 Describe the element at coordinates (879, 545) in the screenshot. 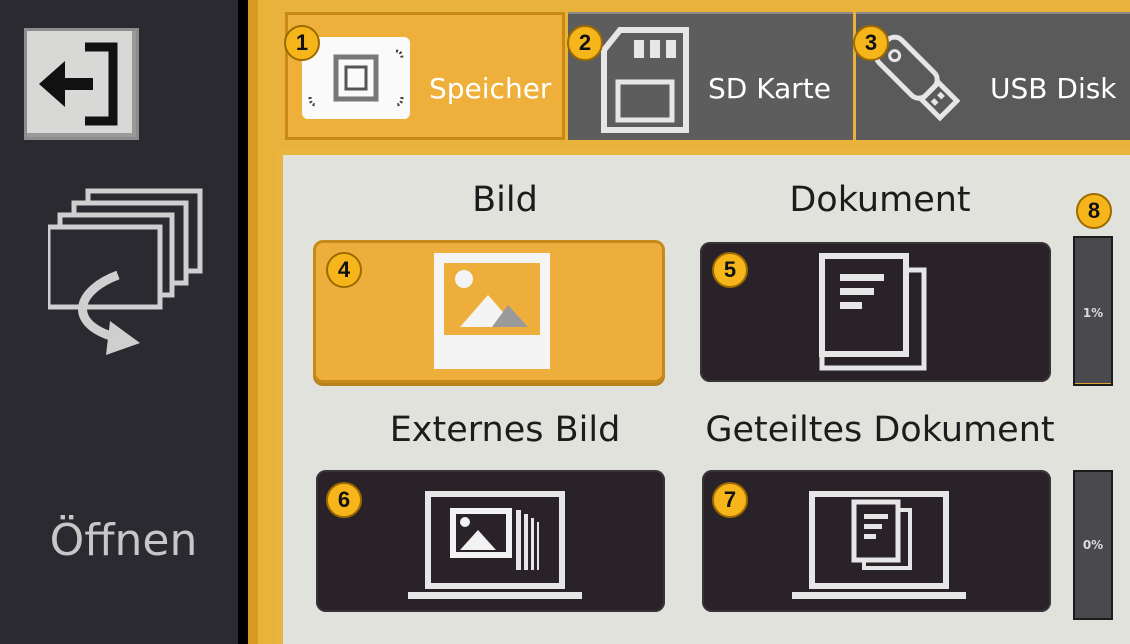

I see `laptop-document-icon` at that location.